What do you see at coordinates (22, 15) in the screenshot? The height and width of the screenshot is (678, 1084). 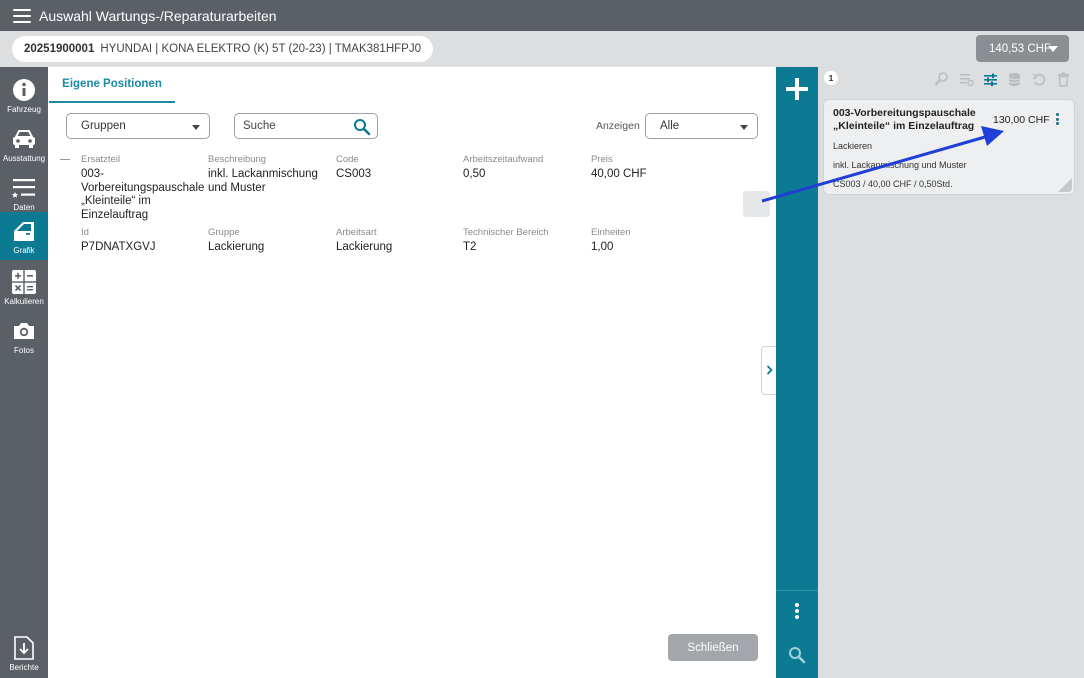 I see `menu-icon` at bounding box center [22, 15].